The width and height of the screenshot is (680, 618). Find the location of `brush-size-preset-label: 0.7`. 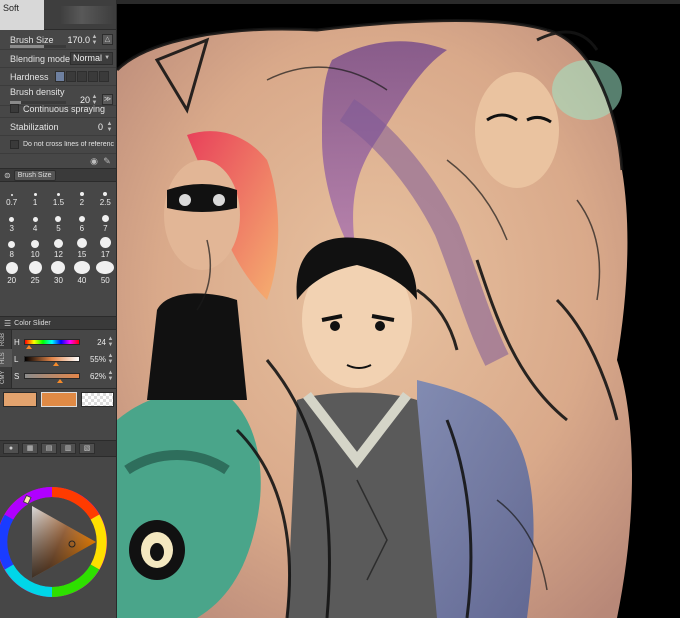

brush-size-preset-label: 0.7 is located at coordinates (12, 202).